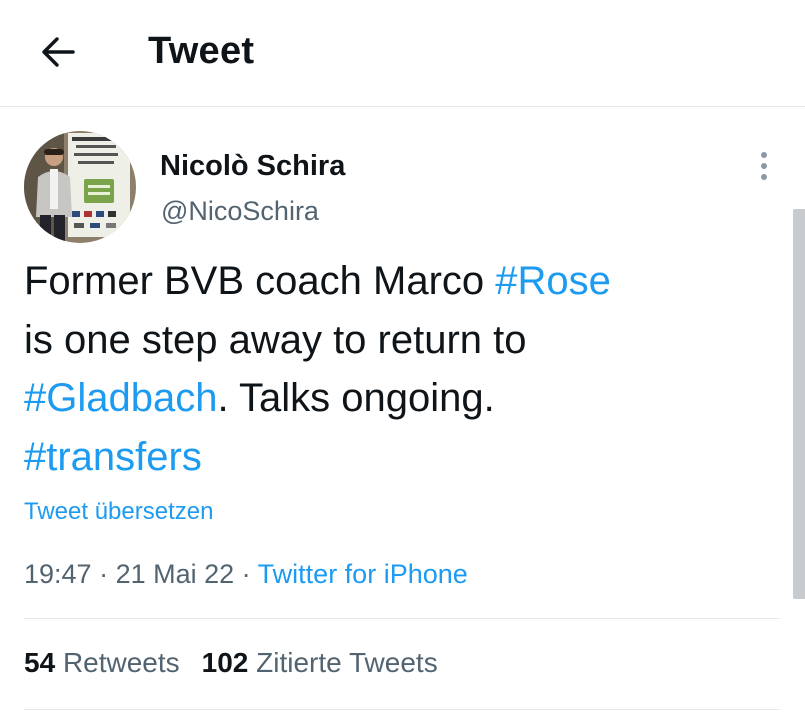  I want to click on more-dots-icon, so click(764, 155).